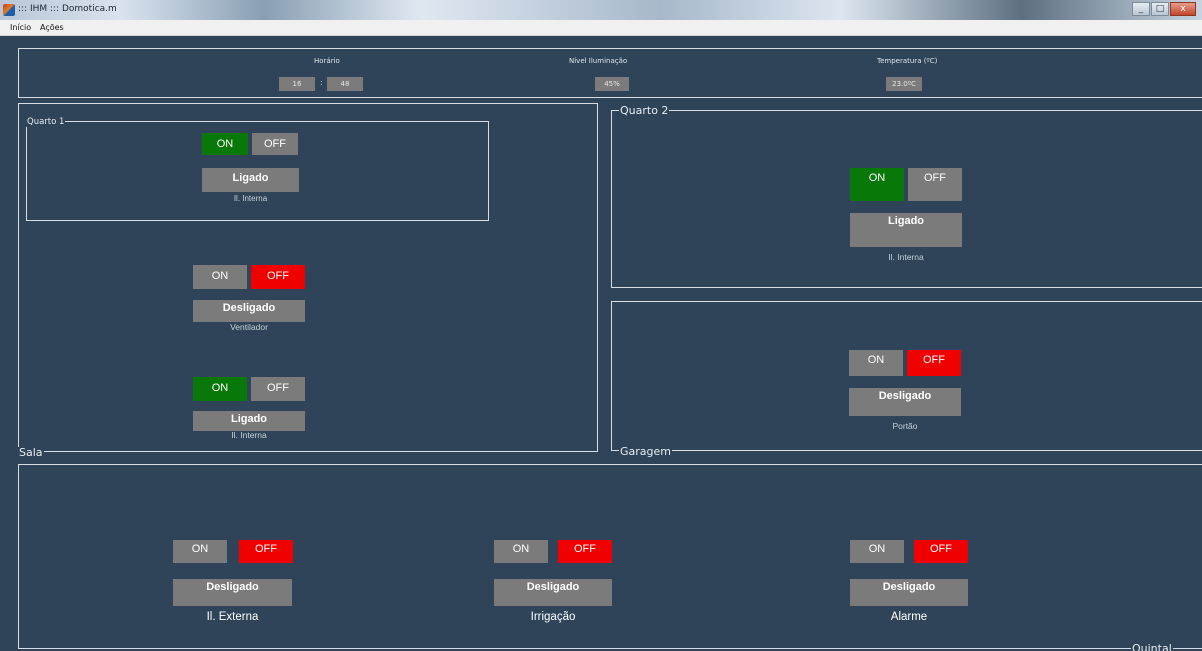 This screenshot has width=1202, height=651. I want to click on iluminacao-label: Nível Iluminação, so click(598, 61).